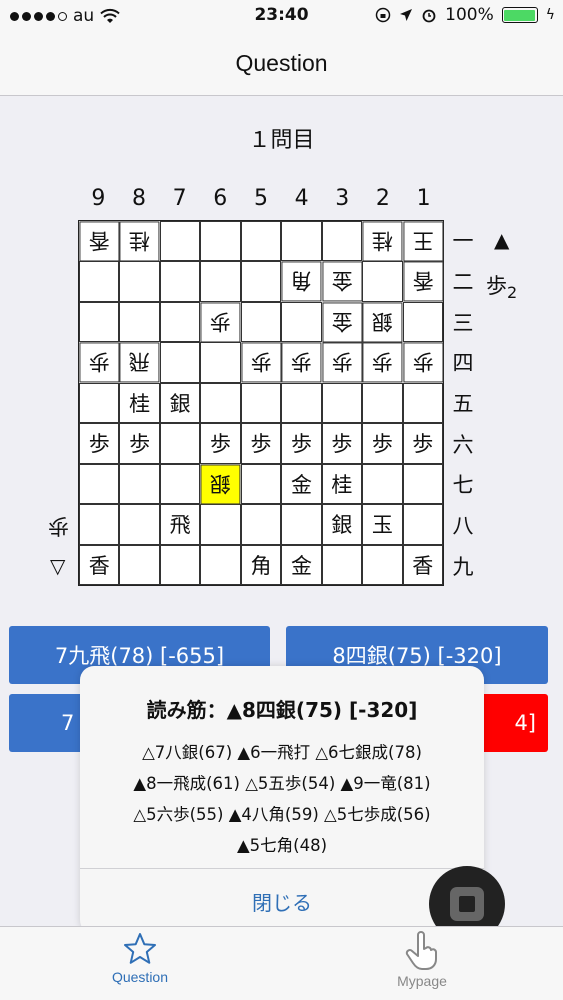 The image size is (563, 1000). I want to click on gote-pieces-in-hand: 歩, so click(58, 527).